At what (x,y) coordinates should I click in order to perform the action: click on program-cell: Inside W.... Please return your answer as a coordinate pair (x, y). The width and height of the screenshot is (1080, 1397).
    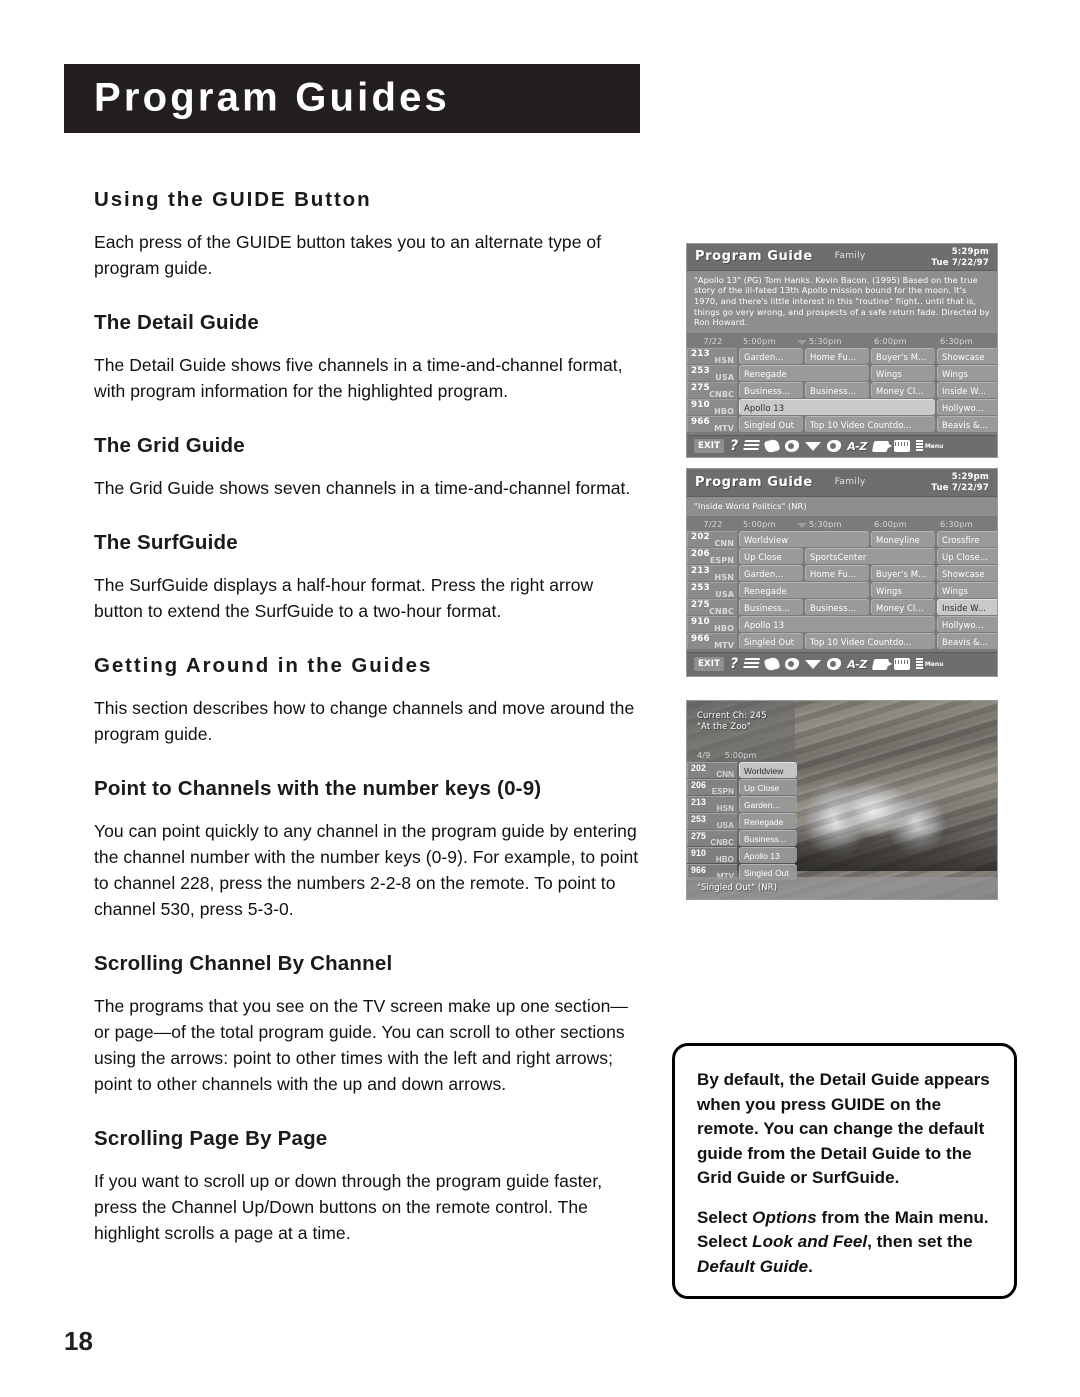
    Looking at the image, I should click on (967, 606).